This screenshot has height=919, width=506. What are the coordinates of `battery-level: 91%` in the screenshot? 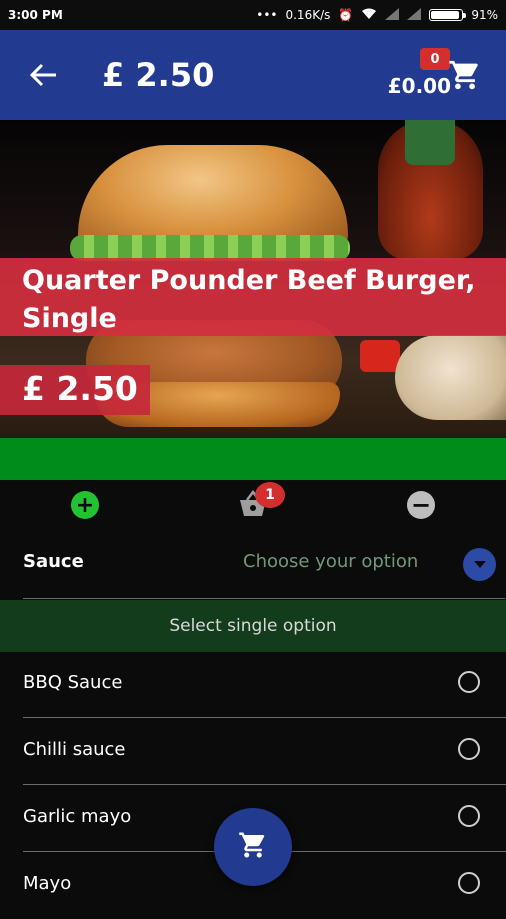 It's located at (484, 15).